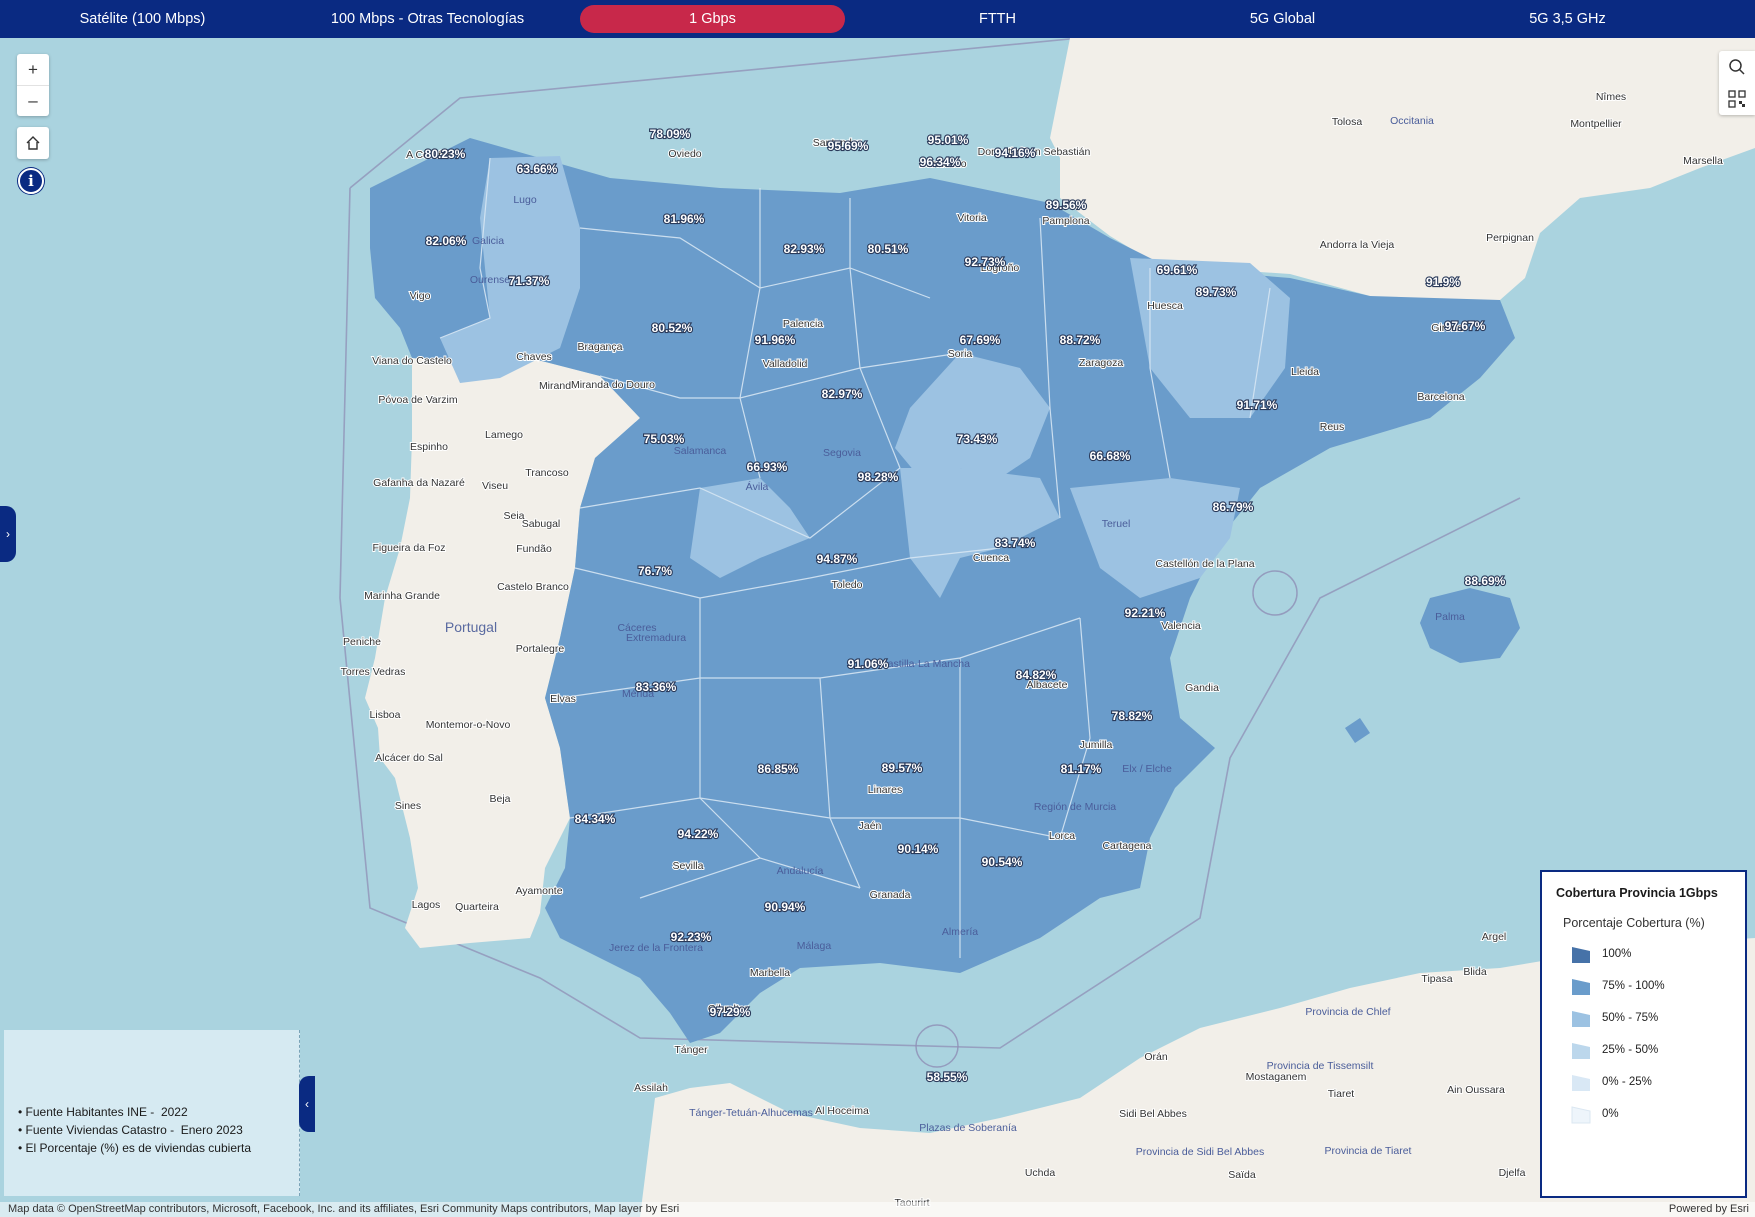  I want to click on place-label: Cuenca, so click(991, 558).